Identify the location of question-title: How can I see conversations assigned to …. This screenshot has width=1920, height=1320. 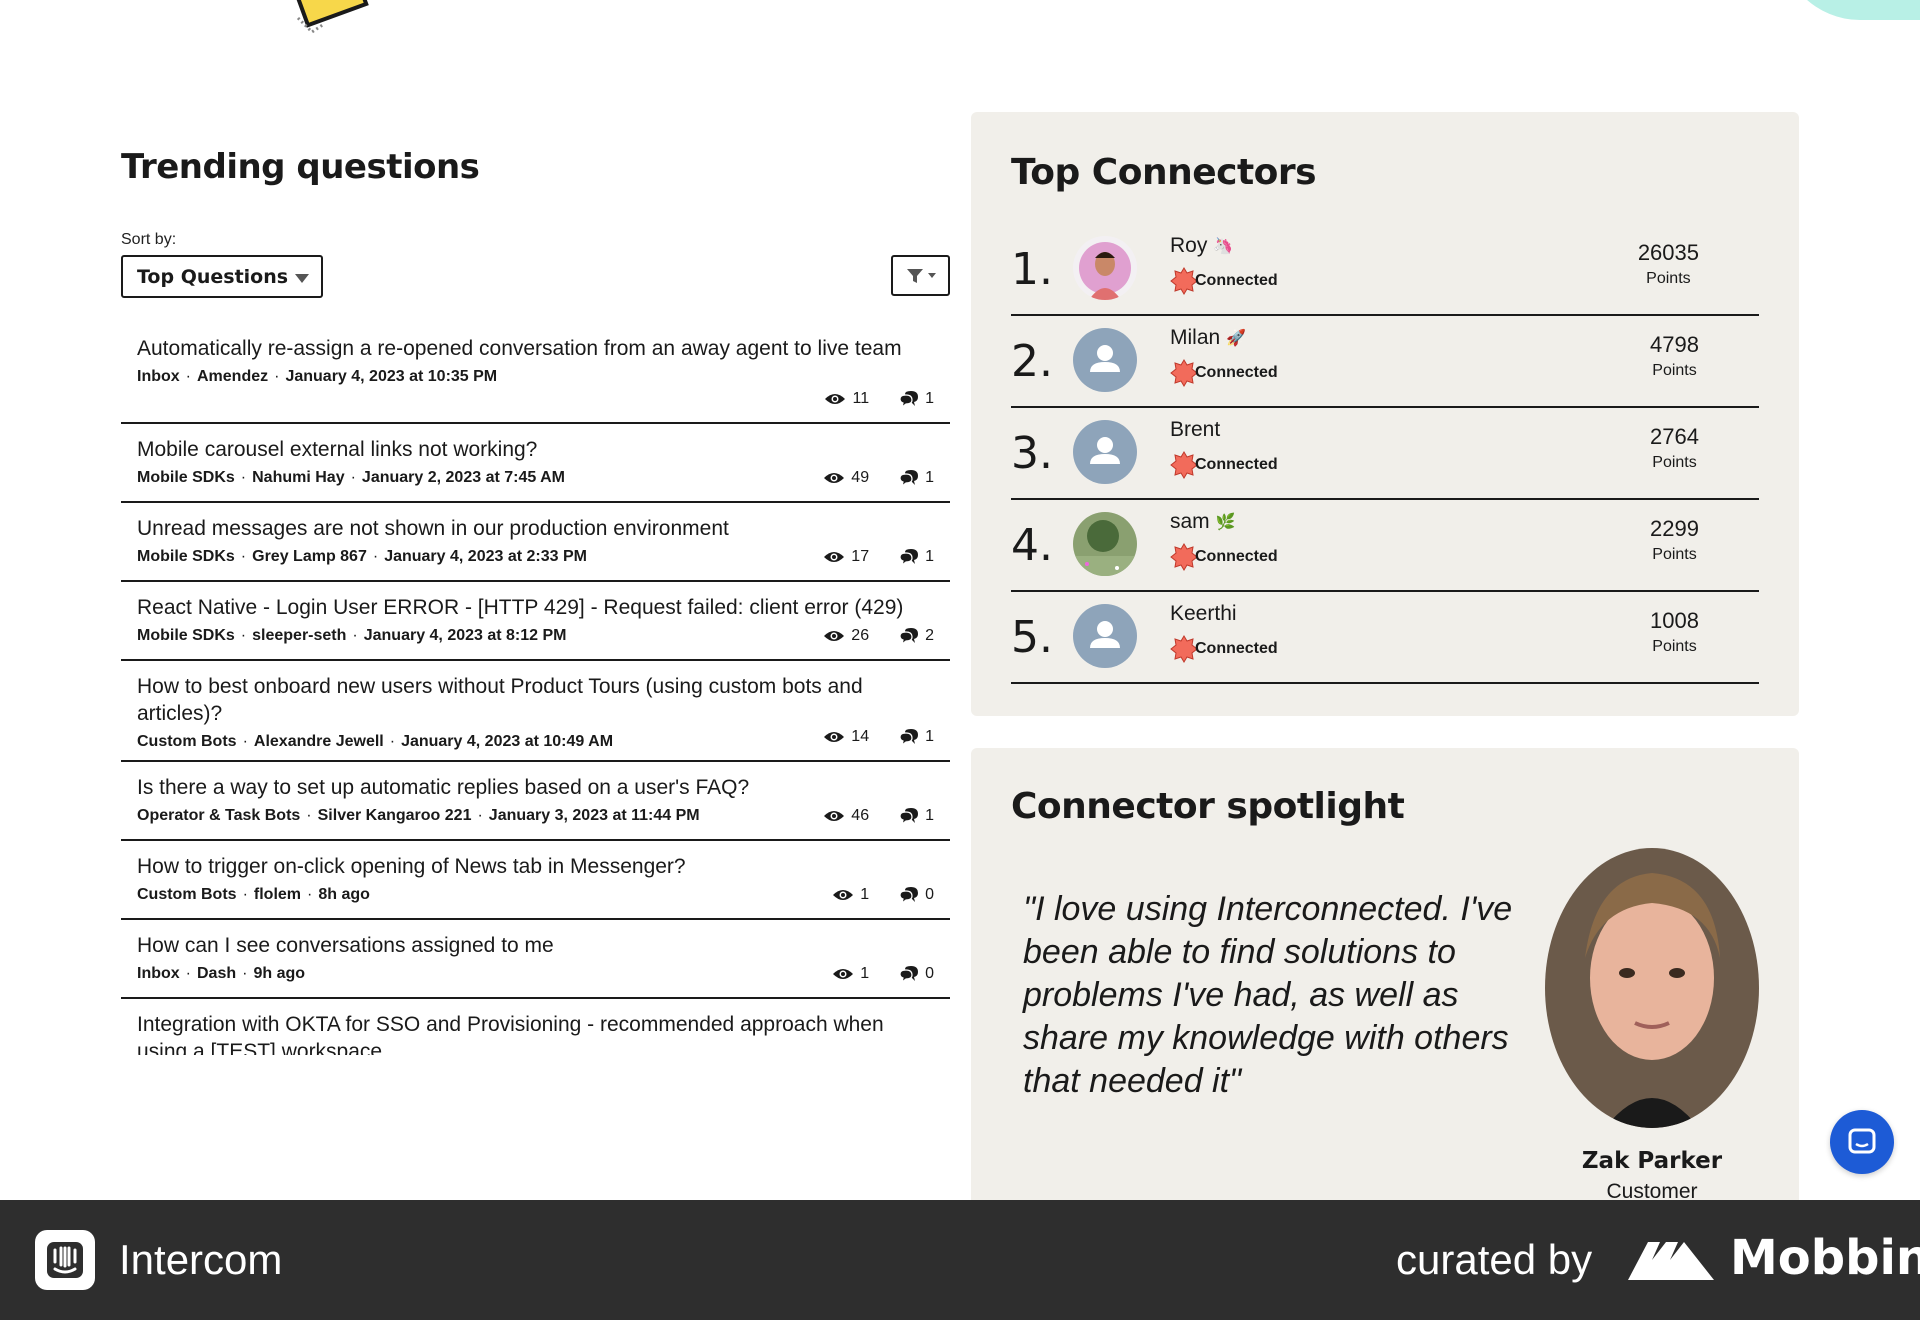
(535, 945).